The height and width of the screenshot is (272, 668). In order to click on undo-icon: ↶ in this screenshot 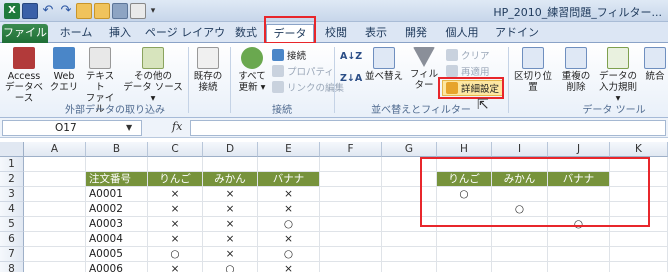, I will do `click(48, 11)`.